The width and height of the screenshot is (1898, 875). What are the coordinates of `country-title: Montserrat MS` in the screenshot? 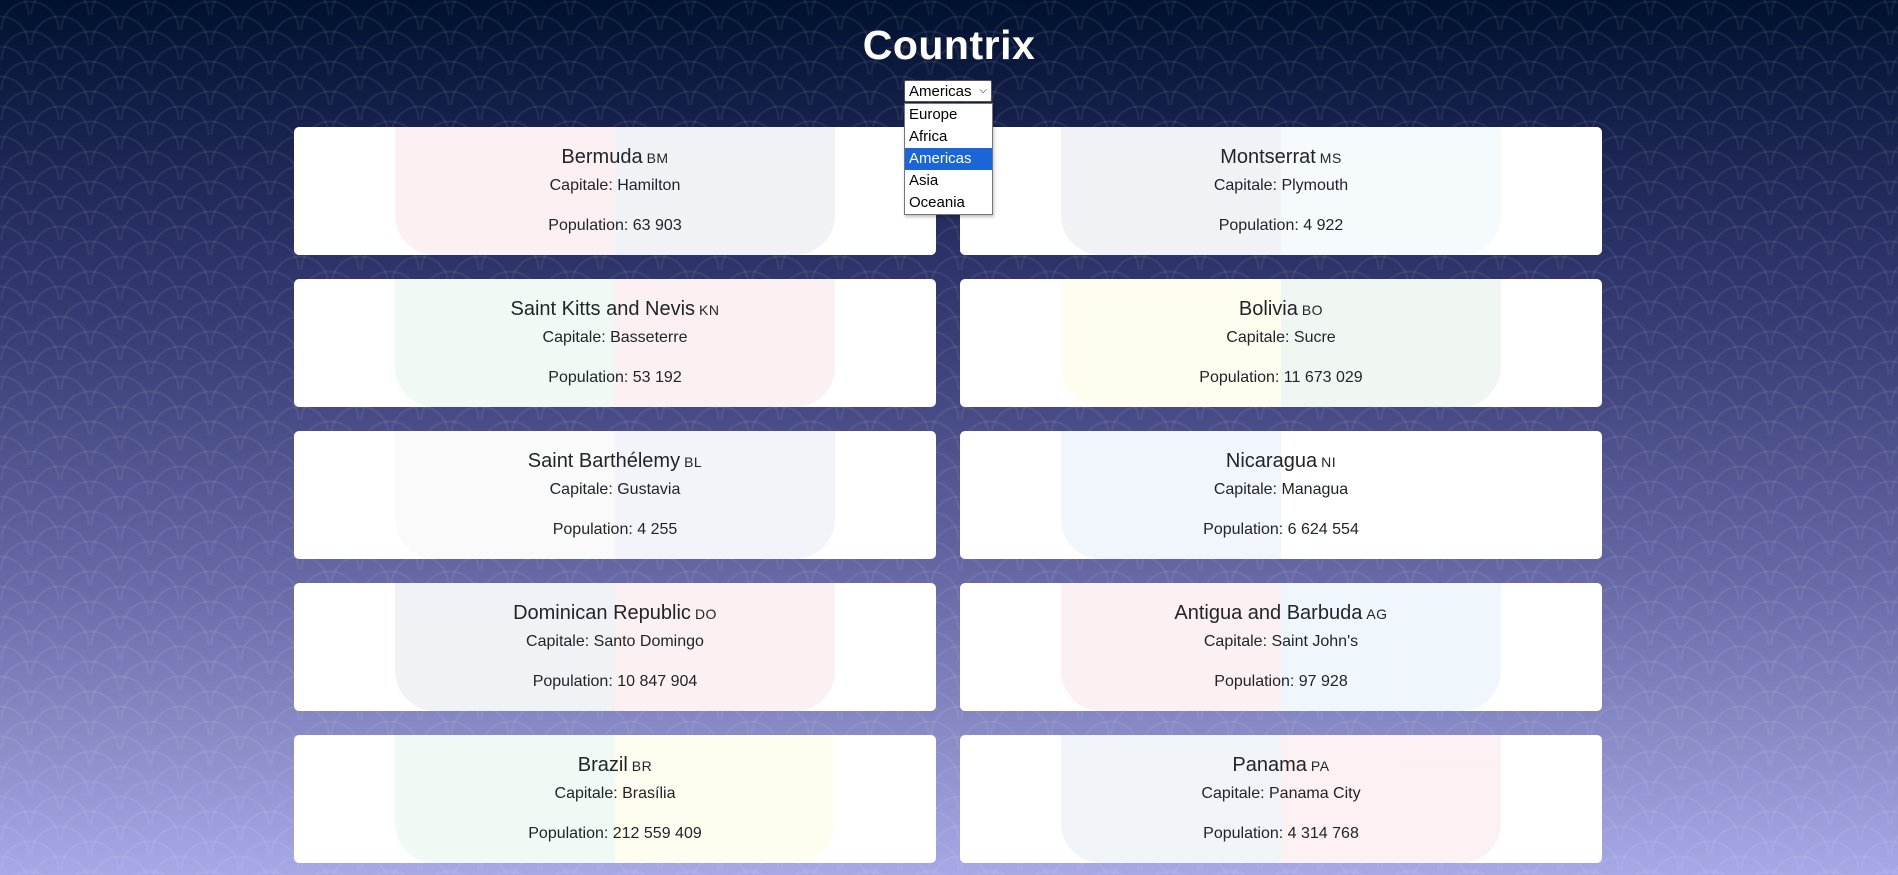 It's located at (1281, 157).